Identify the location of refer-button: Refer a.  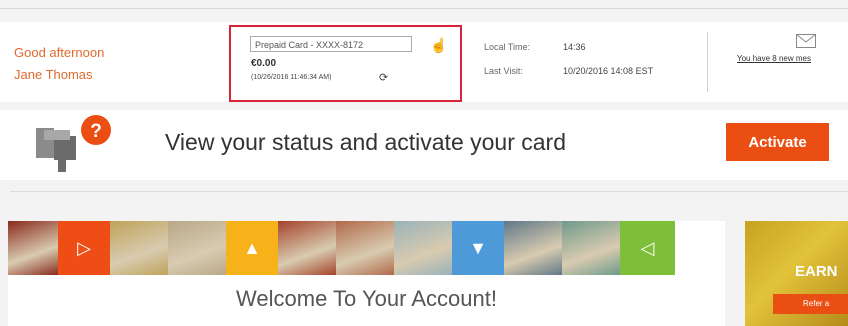
(810, 304).